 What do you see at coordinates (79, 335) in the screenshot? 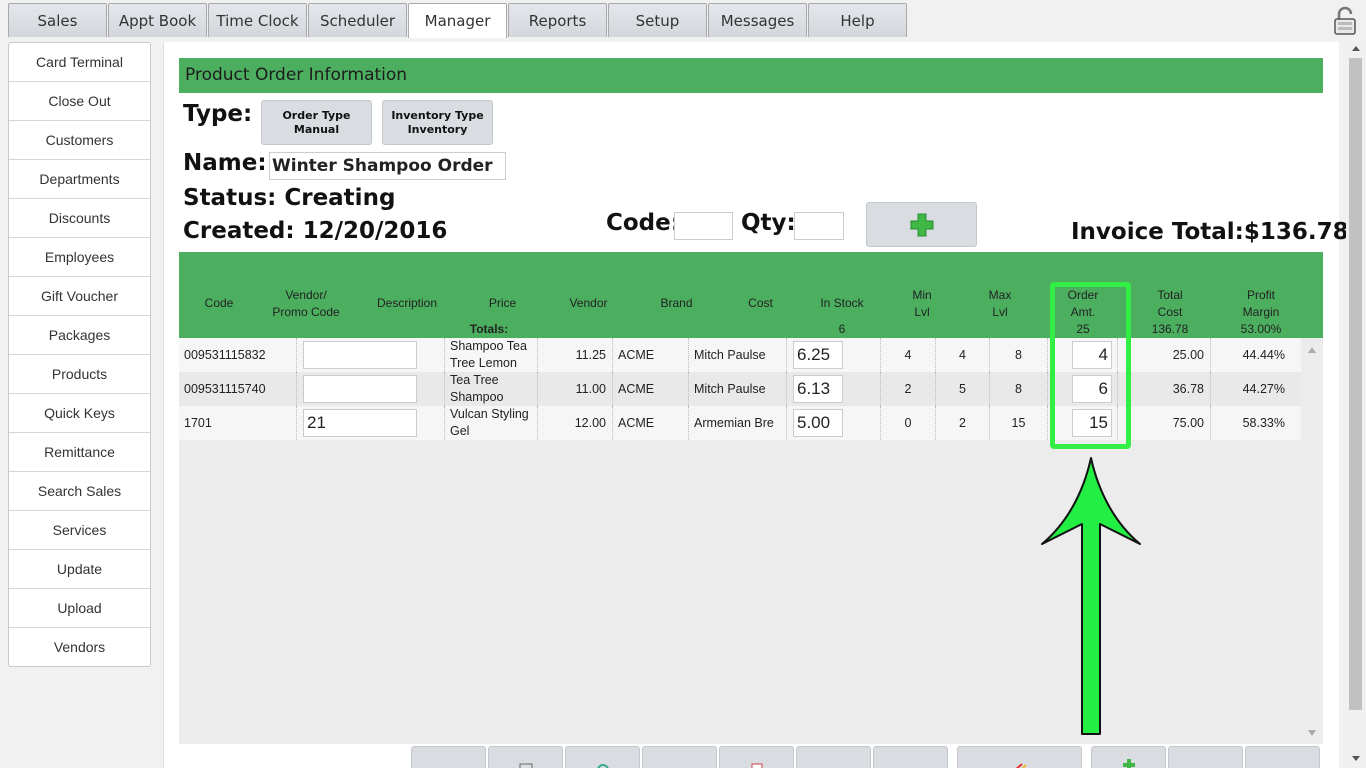
I see `sidebar-item-packages: Packages` at bounding box center [79, 335].